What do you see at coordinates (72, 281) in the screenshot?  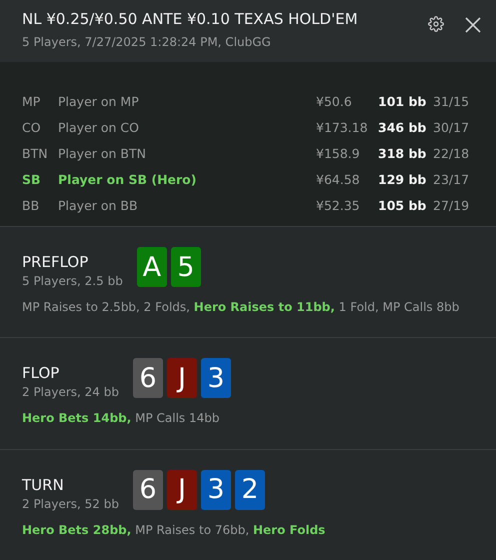 I see `street-info: 5 Players, 2.5 bb` at bounding box center [72, 281].